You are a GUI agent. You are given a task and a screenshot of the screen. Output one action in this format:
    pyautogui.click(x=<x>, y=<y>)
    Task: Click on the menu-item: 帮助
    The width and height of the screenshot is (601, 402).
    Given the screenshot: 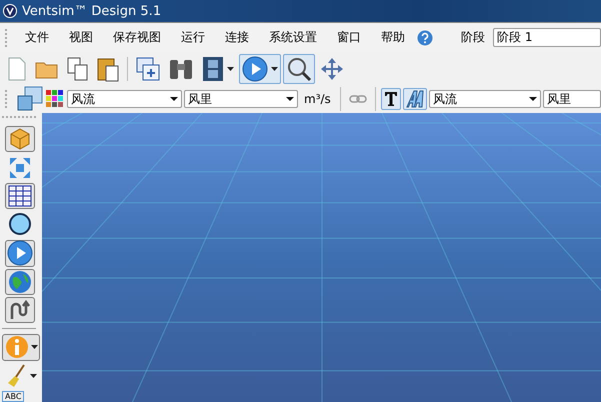 What is the action you would take?
    pyautogui.click(x=393, y=37)
    